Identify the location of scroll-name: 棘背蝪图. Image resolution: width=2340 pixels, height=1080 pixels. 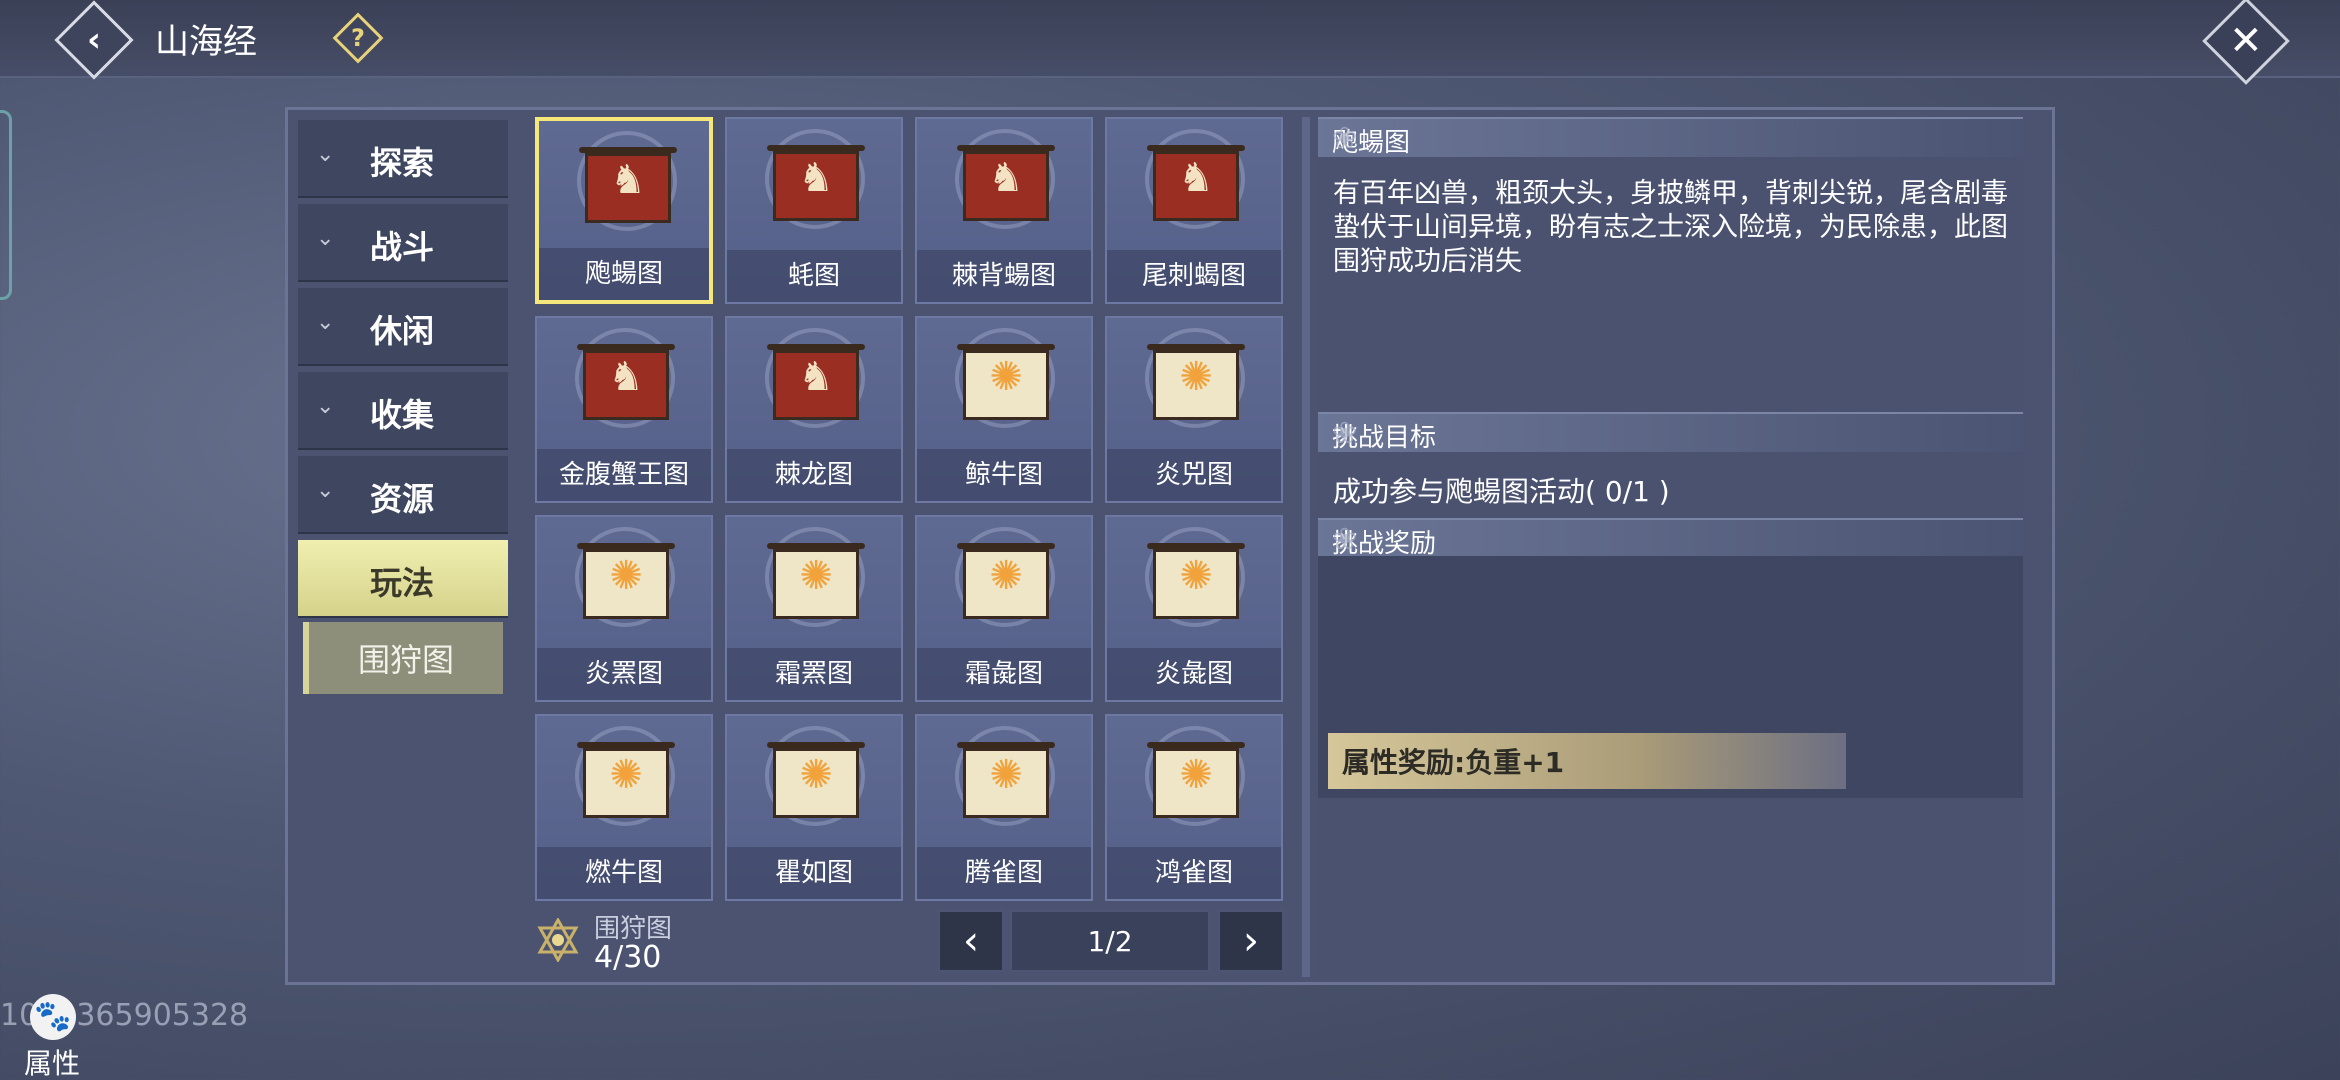
(1004, 276).